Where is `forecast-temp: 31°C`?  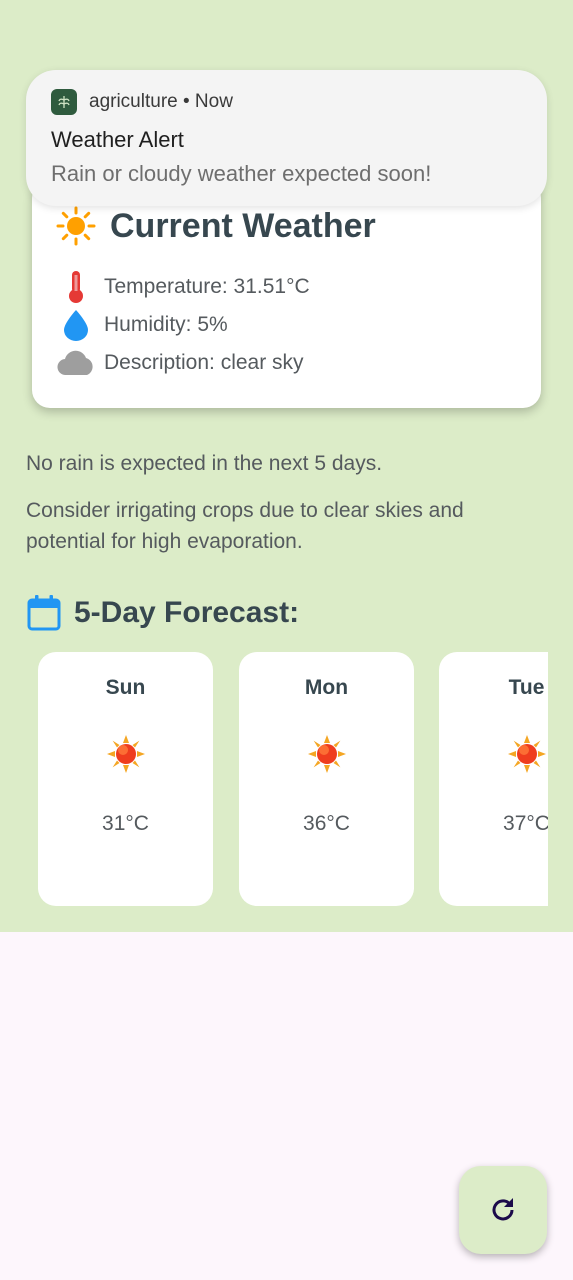
forecast-temp: 31°C is located at coordinates (125, 823).